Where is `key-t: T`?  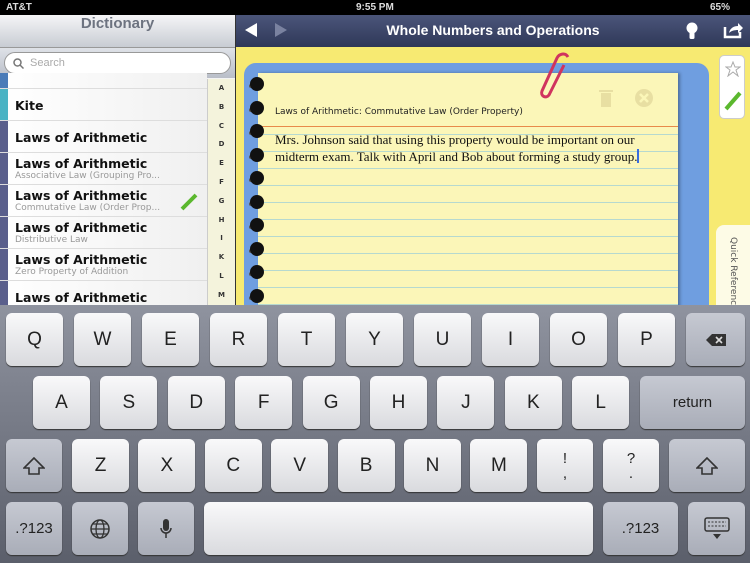 key-t: T is located at coordinates (306, 339).